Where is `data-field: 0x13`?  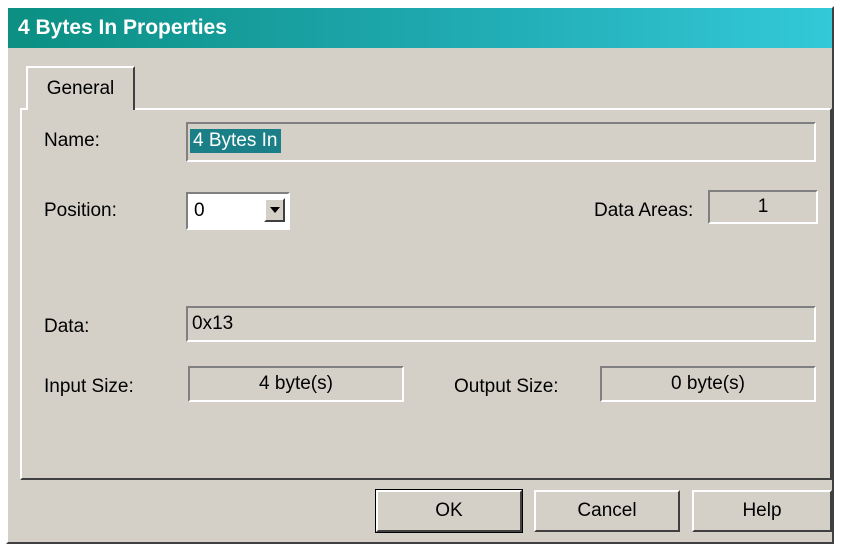 data-field: 0x13 is located at coordinates (501, 324).